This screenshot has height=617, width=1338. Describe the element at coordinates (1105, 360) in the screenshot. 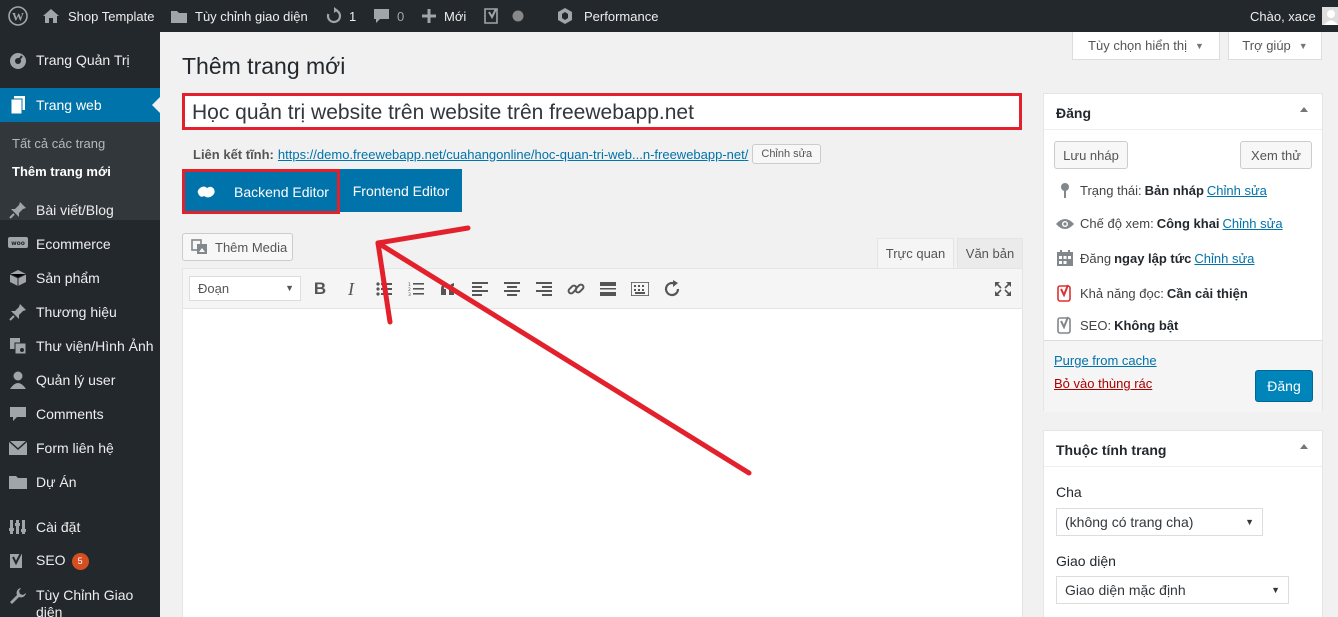

I see `purge-cache-link: Purge from cache` at that location.